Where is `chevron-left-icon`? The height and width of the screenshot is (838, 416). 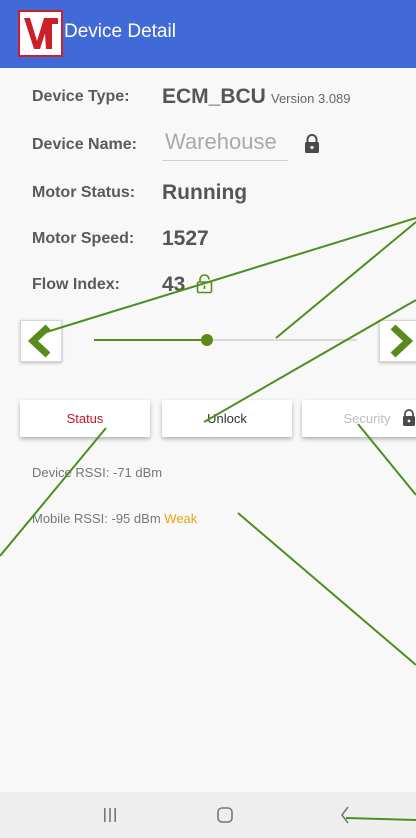 chevron-left-icon is located at coordinates (39, 341).